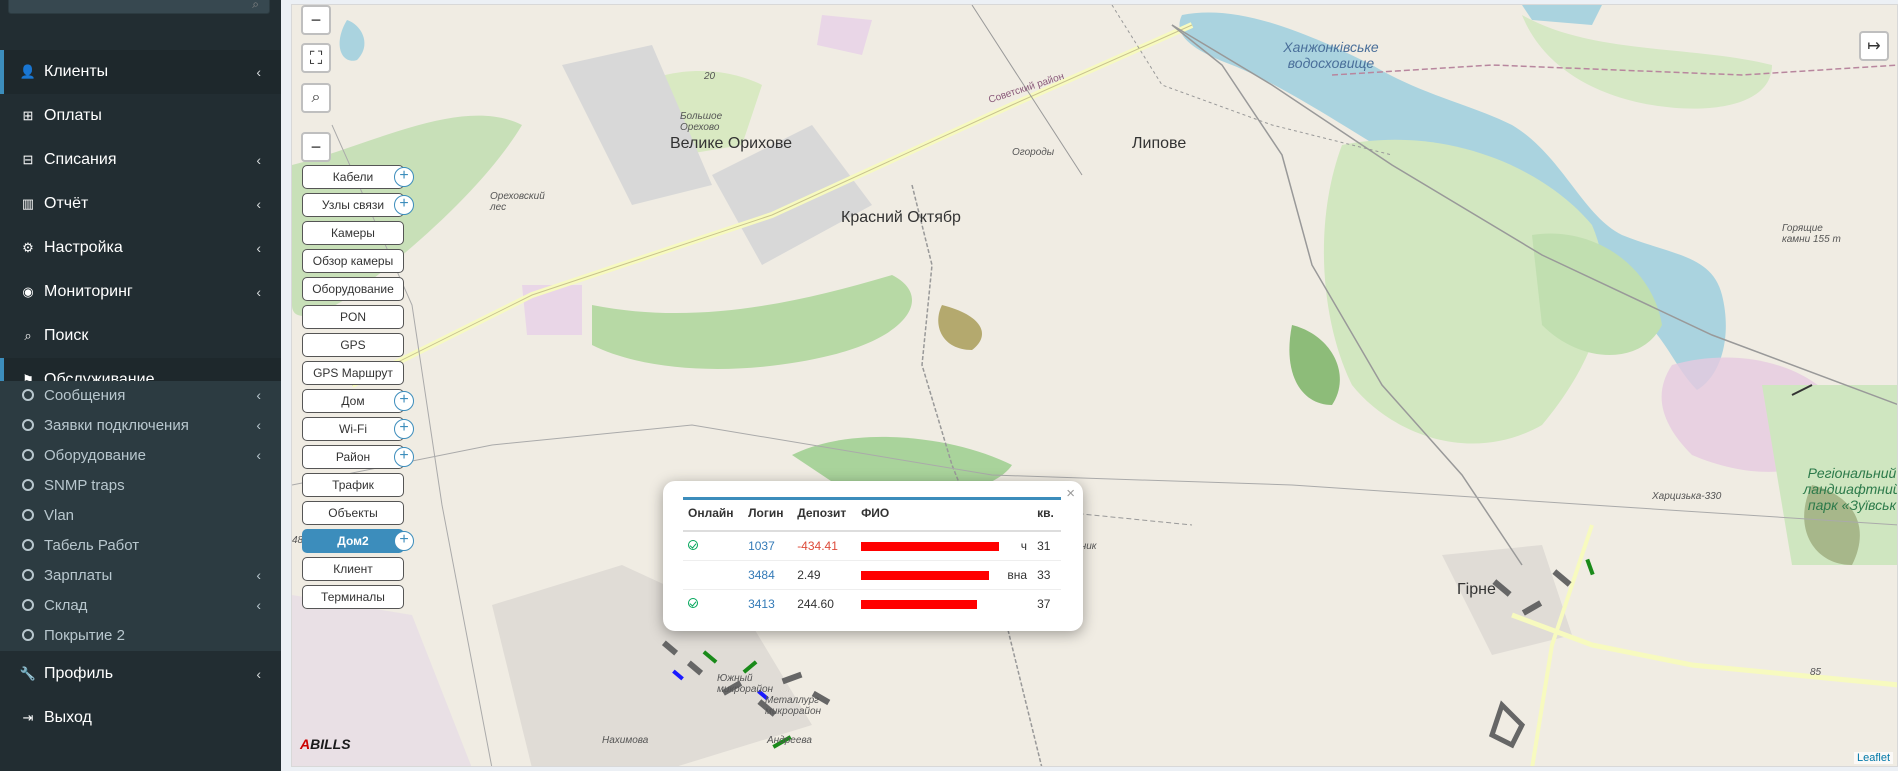 The image size is (1898, 771). I want to click on map-label-nakhimova: Нахимова, so click(625, 740).